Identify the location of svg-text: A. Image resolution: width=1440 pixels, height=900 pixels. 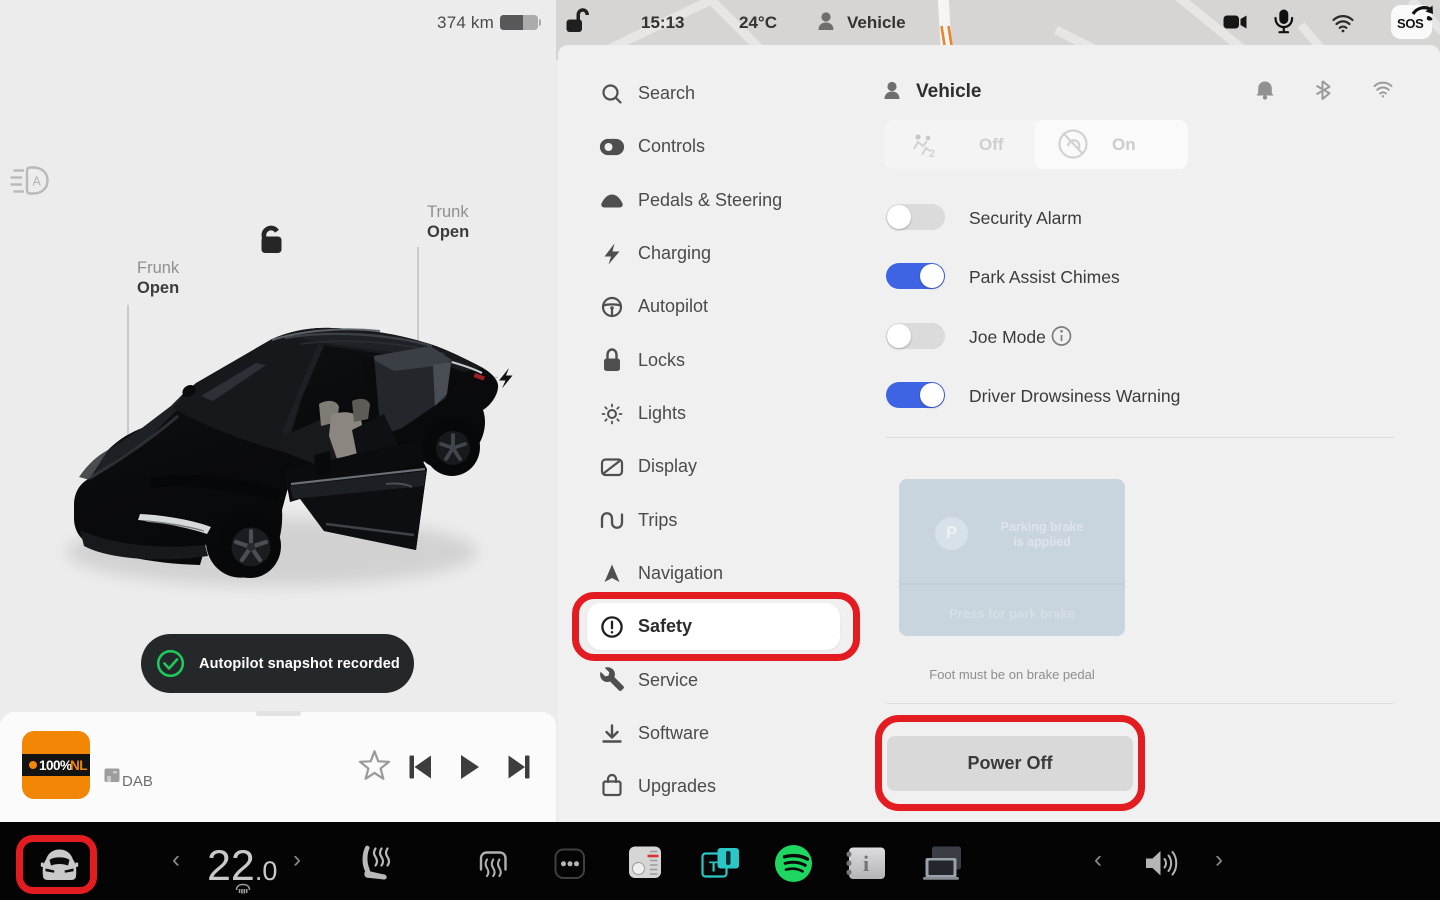
(37, 182).